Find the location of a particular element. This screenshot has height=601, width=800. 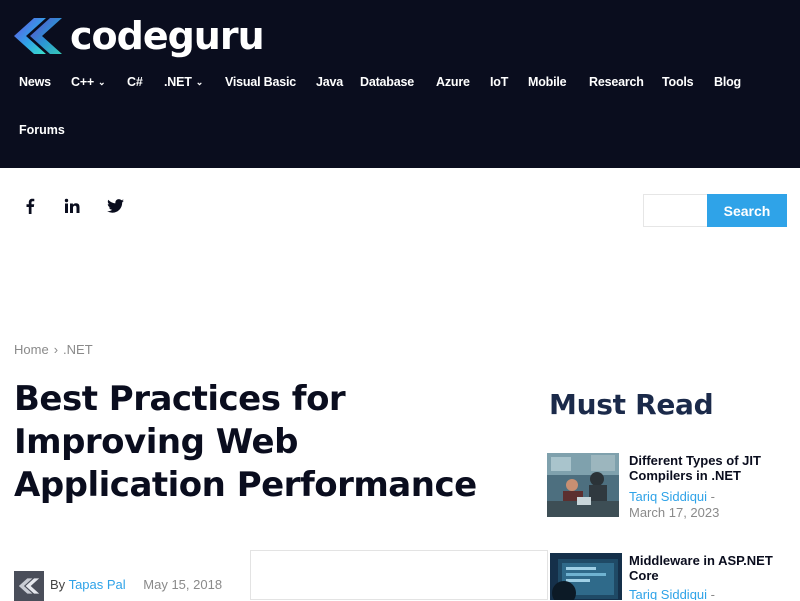

nav-item-blog: Blog is located at coordinates (727, 82).